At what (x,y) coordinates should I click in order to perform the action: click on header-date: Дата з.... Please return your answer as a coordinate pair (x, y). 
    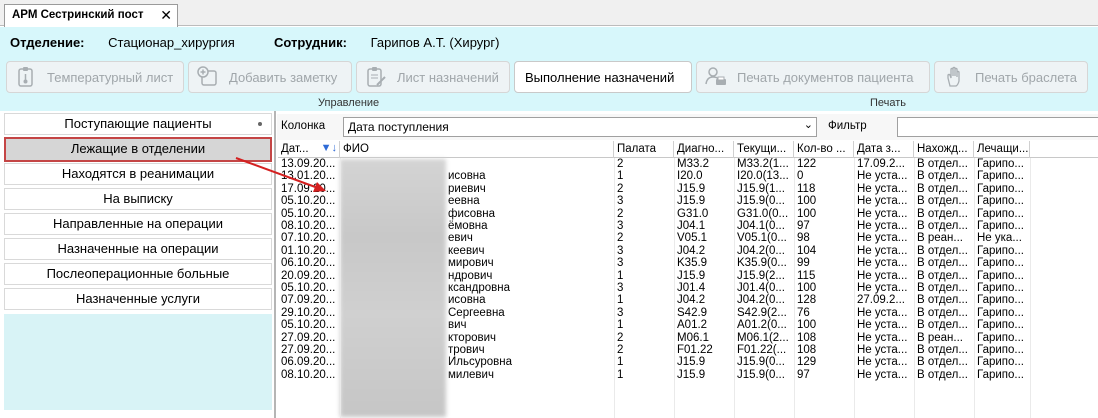
    Looking at the image, I should click on (884, 149).